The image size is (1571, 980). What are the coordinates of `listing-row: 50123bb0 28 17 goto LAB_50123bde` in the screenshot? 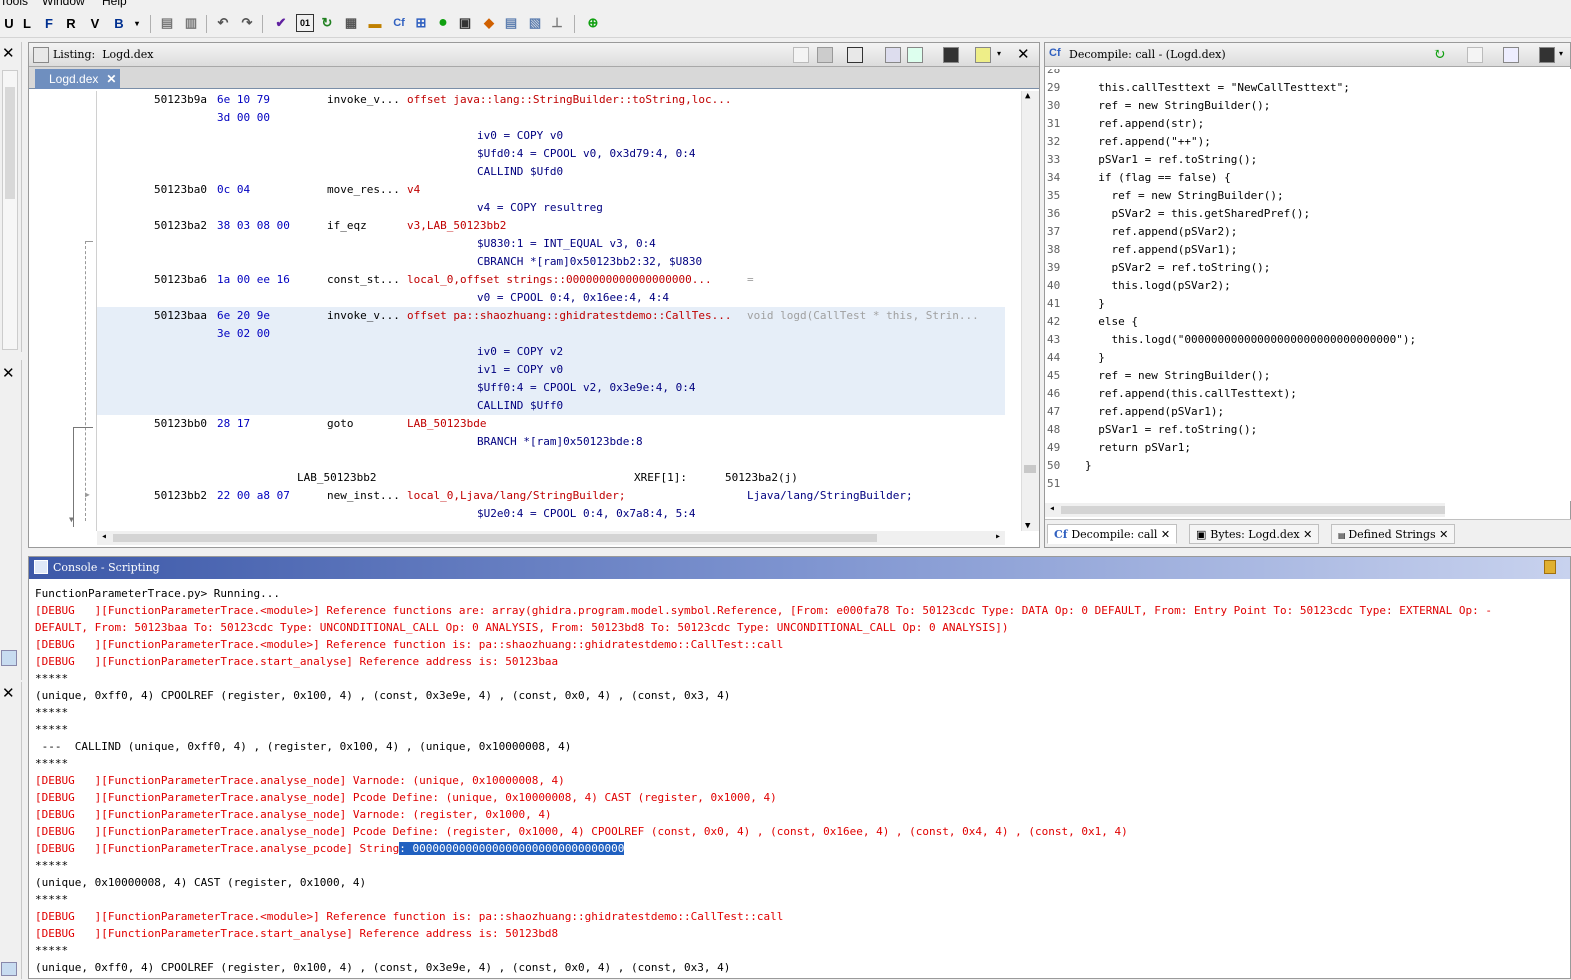 It's located at (551, 424).